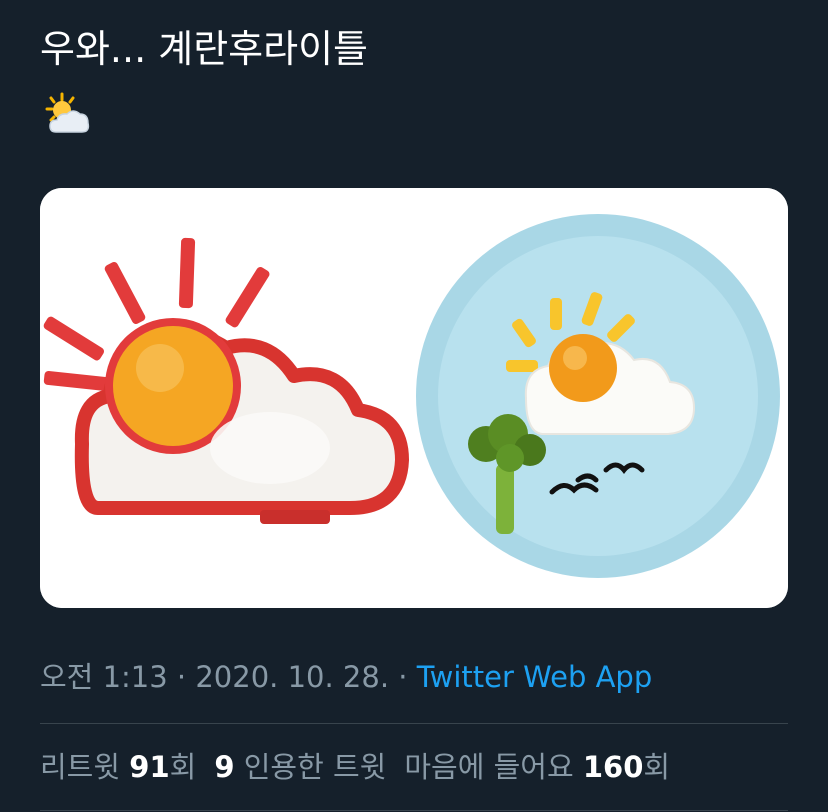 This screenshot has height=812, width=828. What do you see at coordinates (183, 767) in the screenshot?
I see `retweets-suffix: 회` at bounding box center [183, 767].